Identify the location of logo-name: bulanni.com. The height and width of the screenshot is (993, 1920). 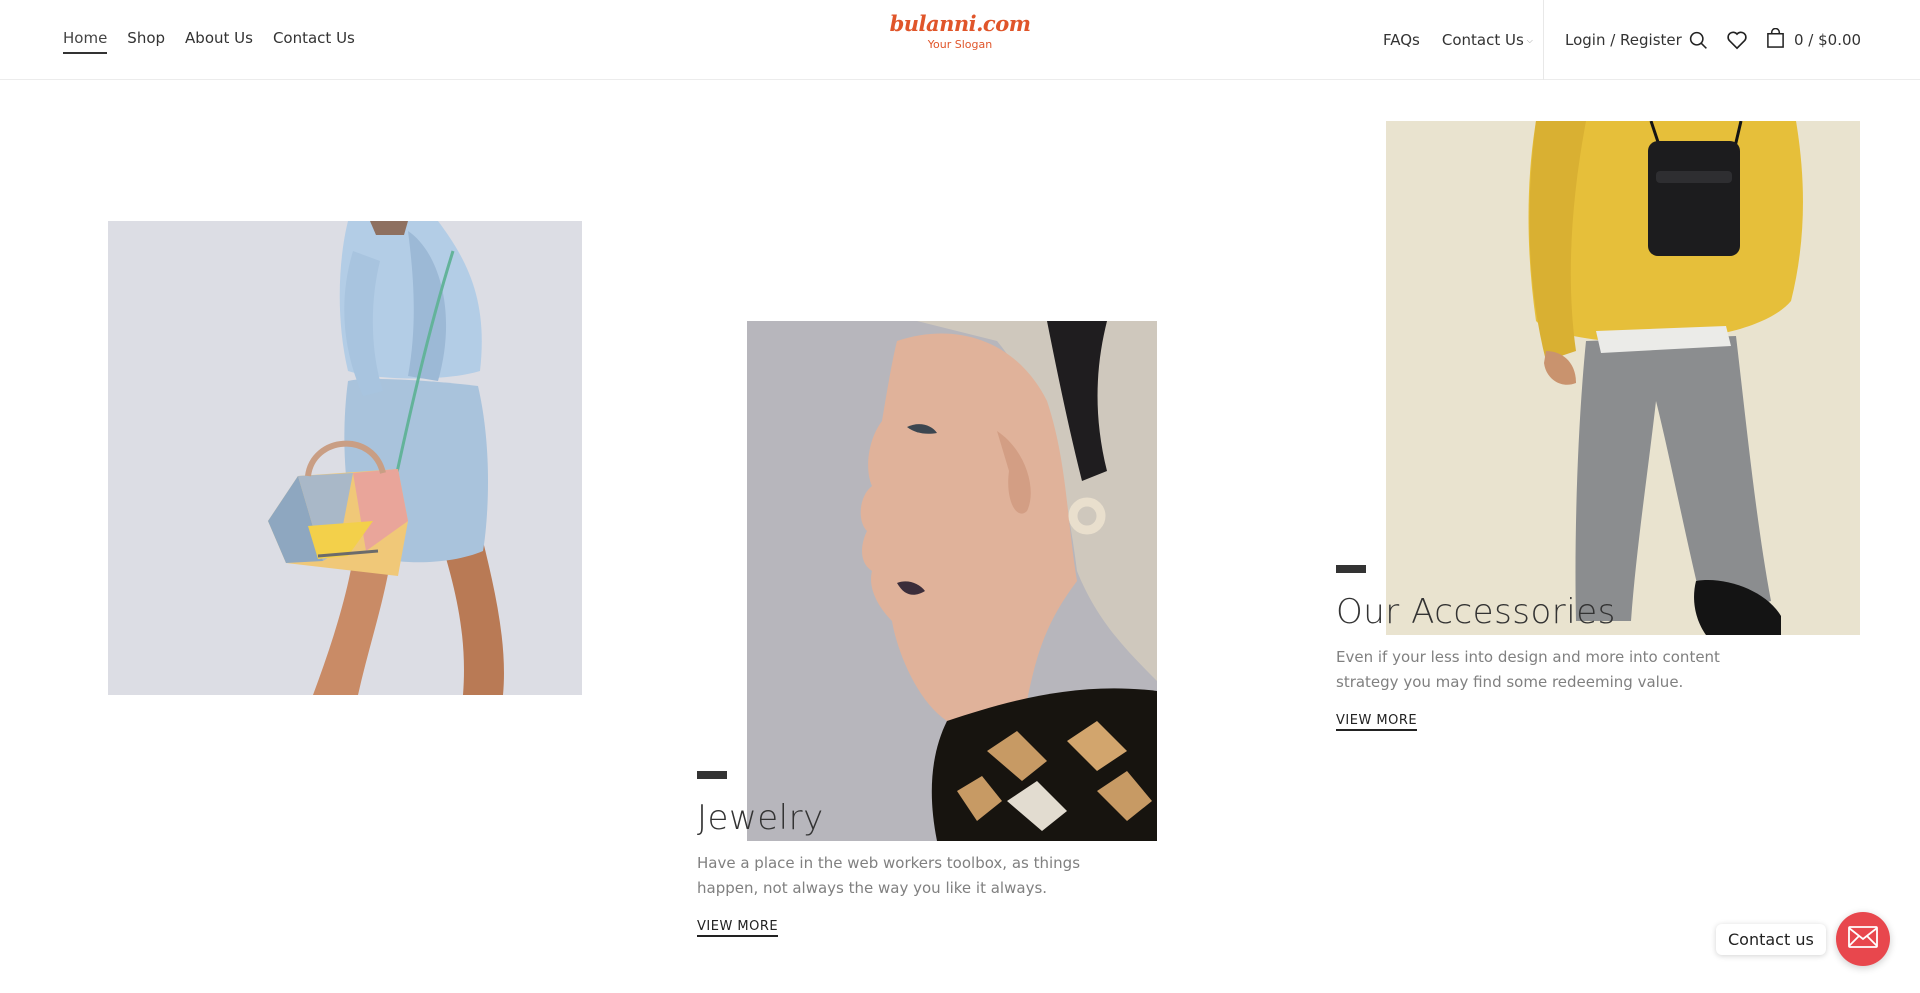
(960, 23).